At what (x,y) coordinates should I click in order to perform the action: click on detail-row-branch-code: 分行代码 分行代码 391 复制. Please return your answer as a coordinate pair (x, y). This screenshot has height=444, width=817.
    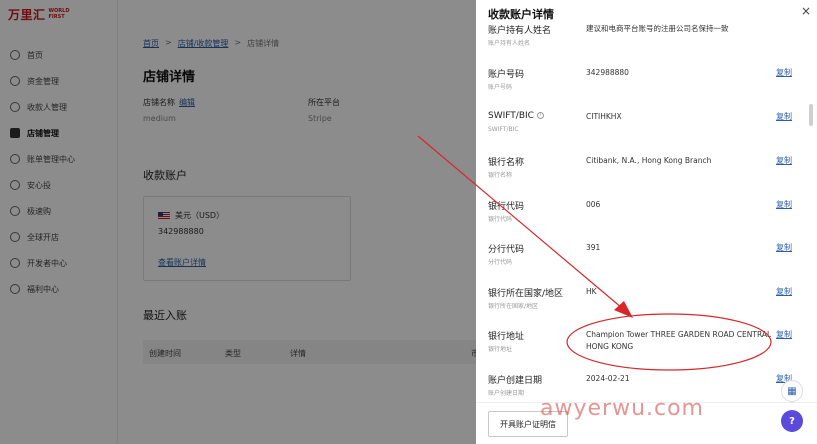
    Looking at the image, I should click on (640, 254).